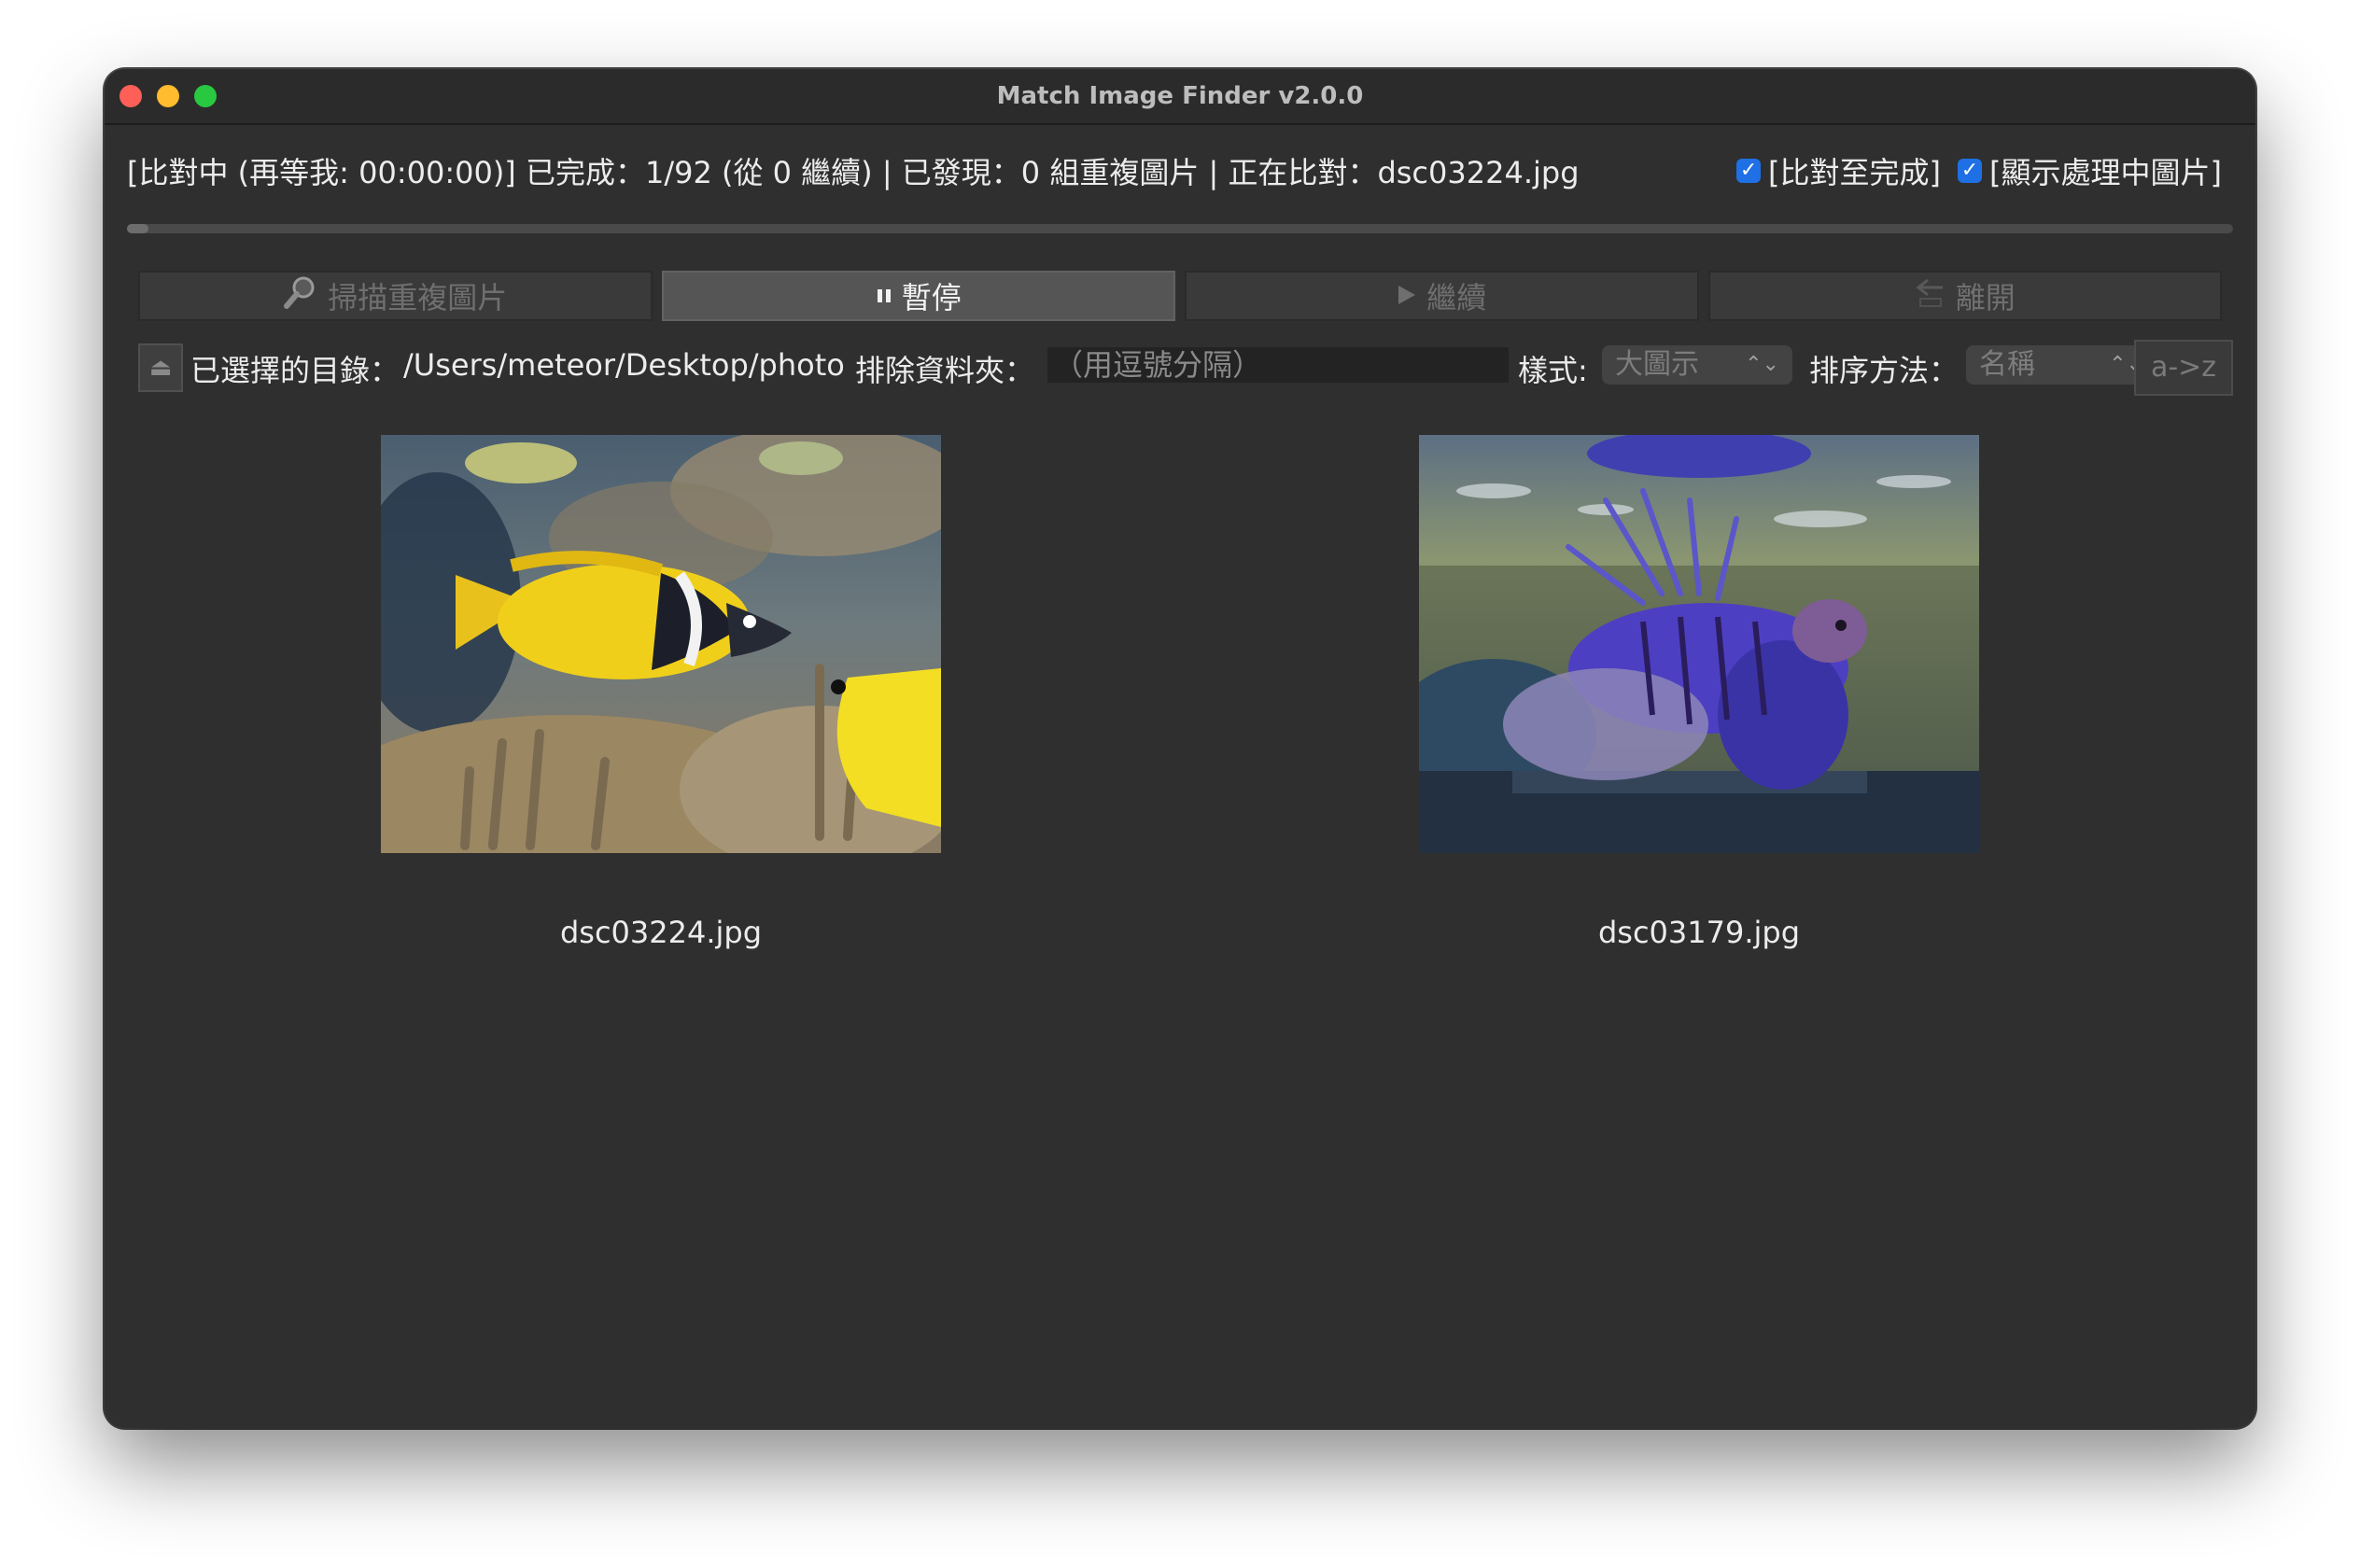 Image resolution: width=2360 pixels, height=1568 pixels. I want to click on options-group: ✓ [比對至完成] ✓ [顯示處理中圖片], so click(1979, 170).